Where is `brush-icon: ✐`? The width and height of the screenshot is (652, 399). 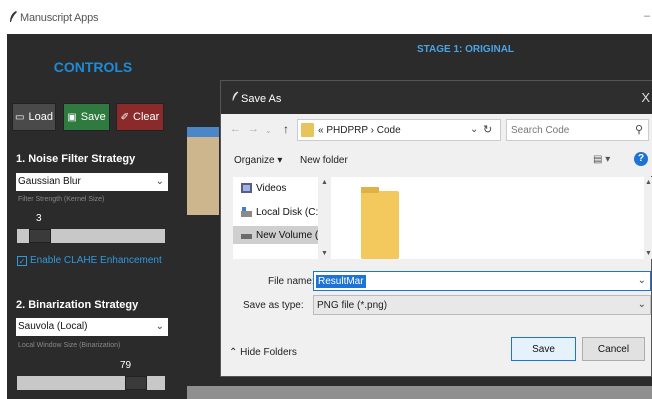
brush-icon: ✐ is located at coordinates (125, 117).